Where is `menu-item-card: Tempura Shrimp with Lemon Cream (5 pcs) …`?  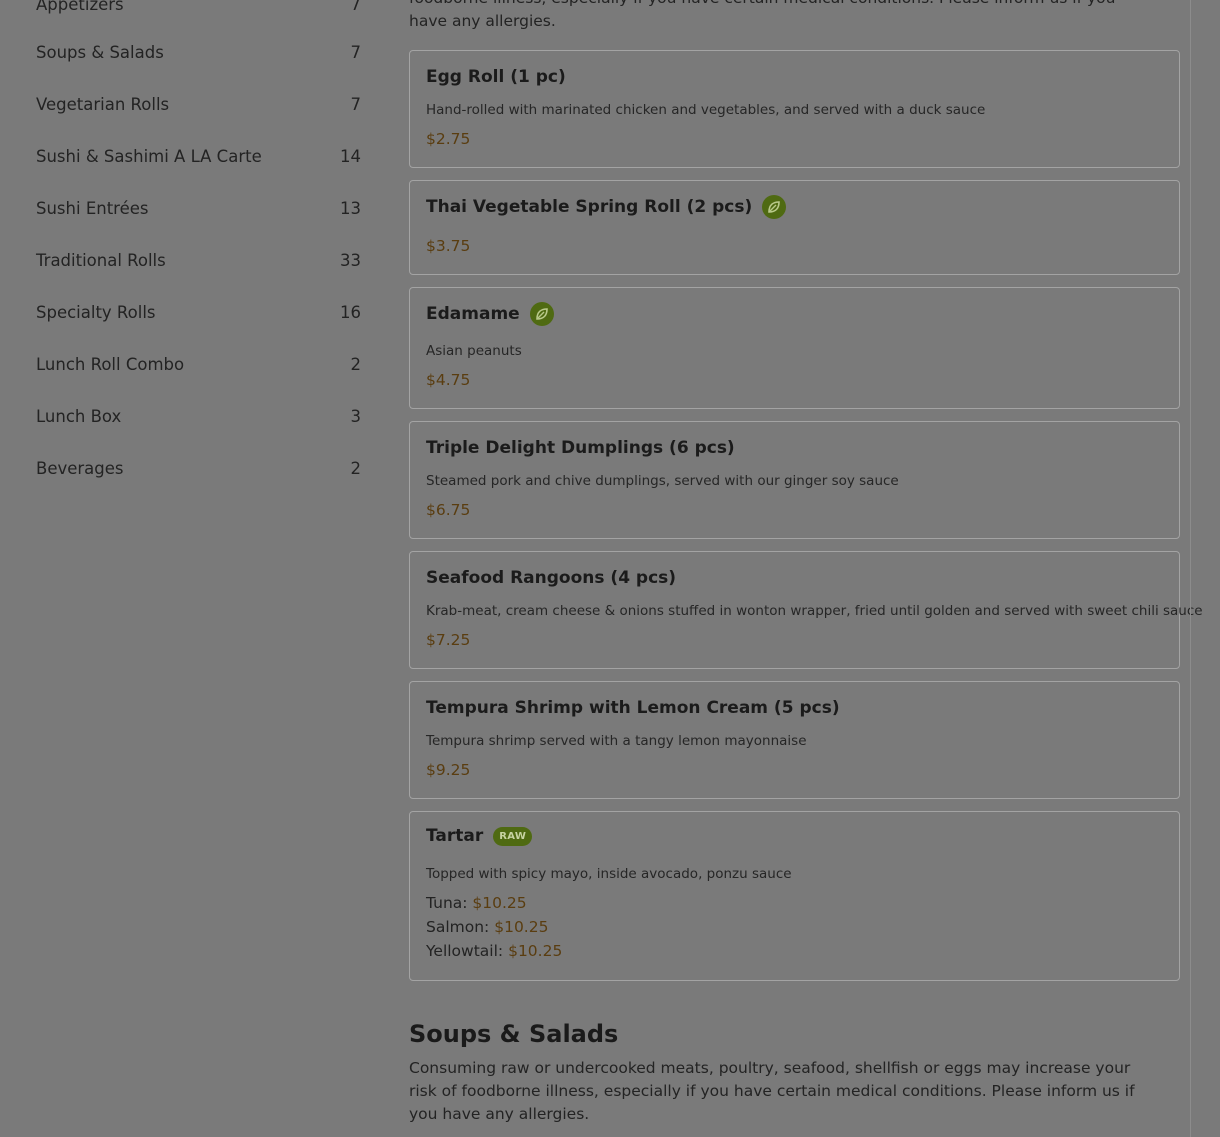 menu-item-card: Tempura Shrimp with Lemon Cream (5 pcs) … is located at coordinates (794, 740).